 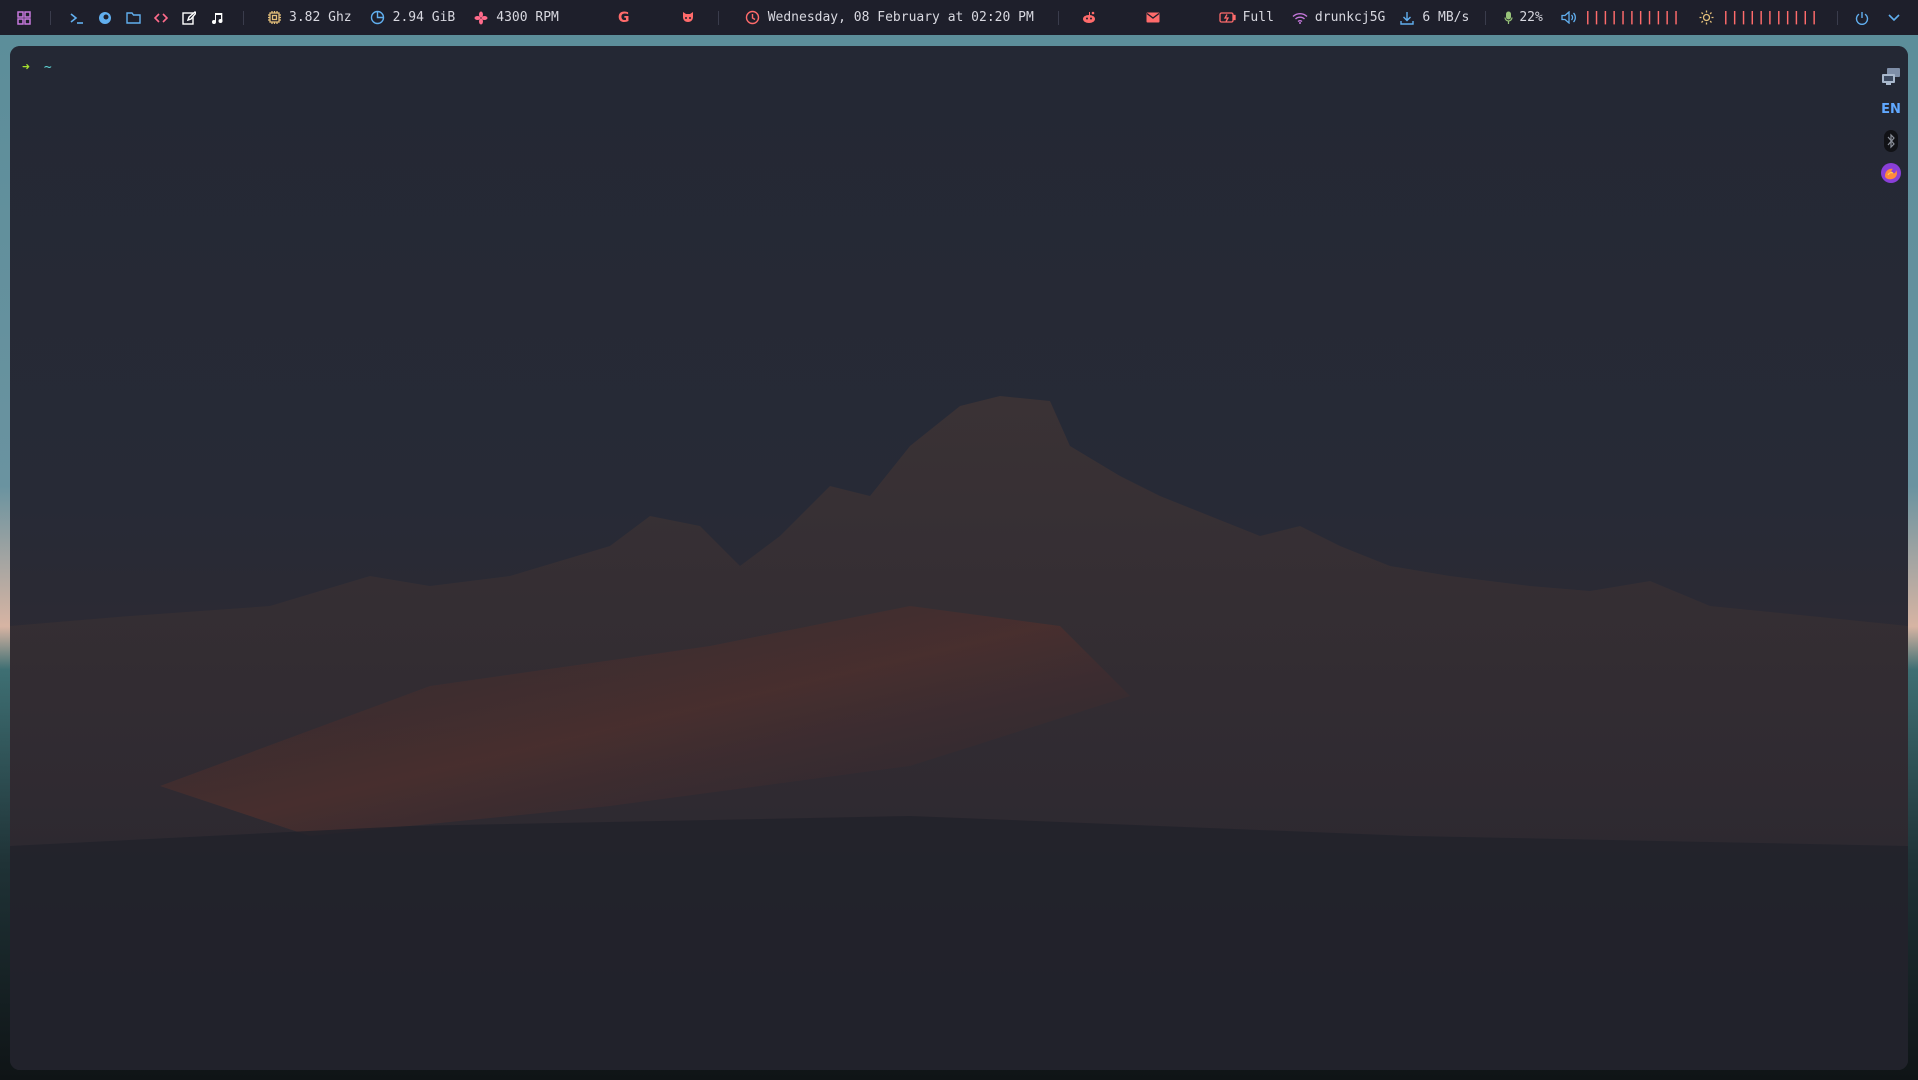 What do you see at coordinates (161, 18) in the screenshot?
I see `code-icon` at bounding box center [161, 18].